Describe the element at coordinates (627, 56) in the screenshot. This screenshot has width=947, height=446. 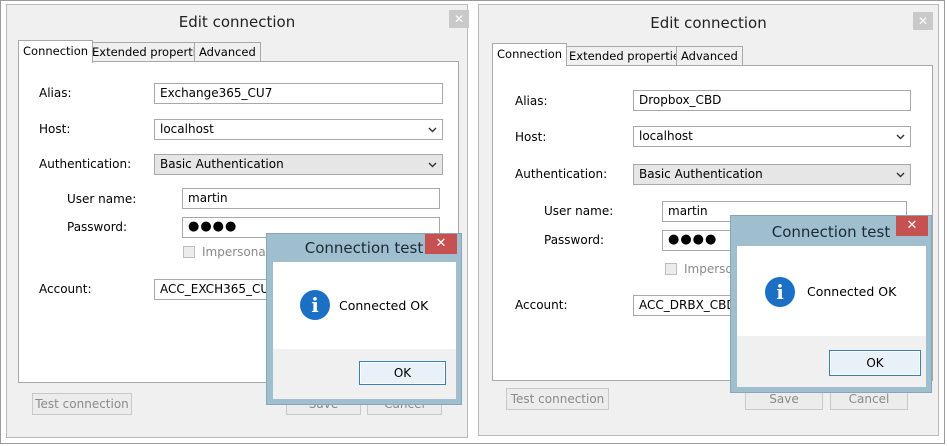
I see `tab-extended-properties: Extended properties` at that location.